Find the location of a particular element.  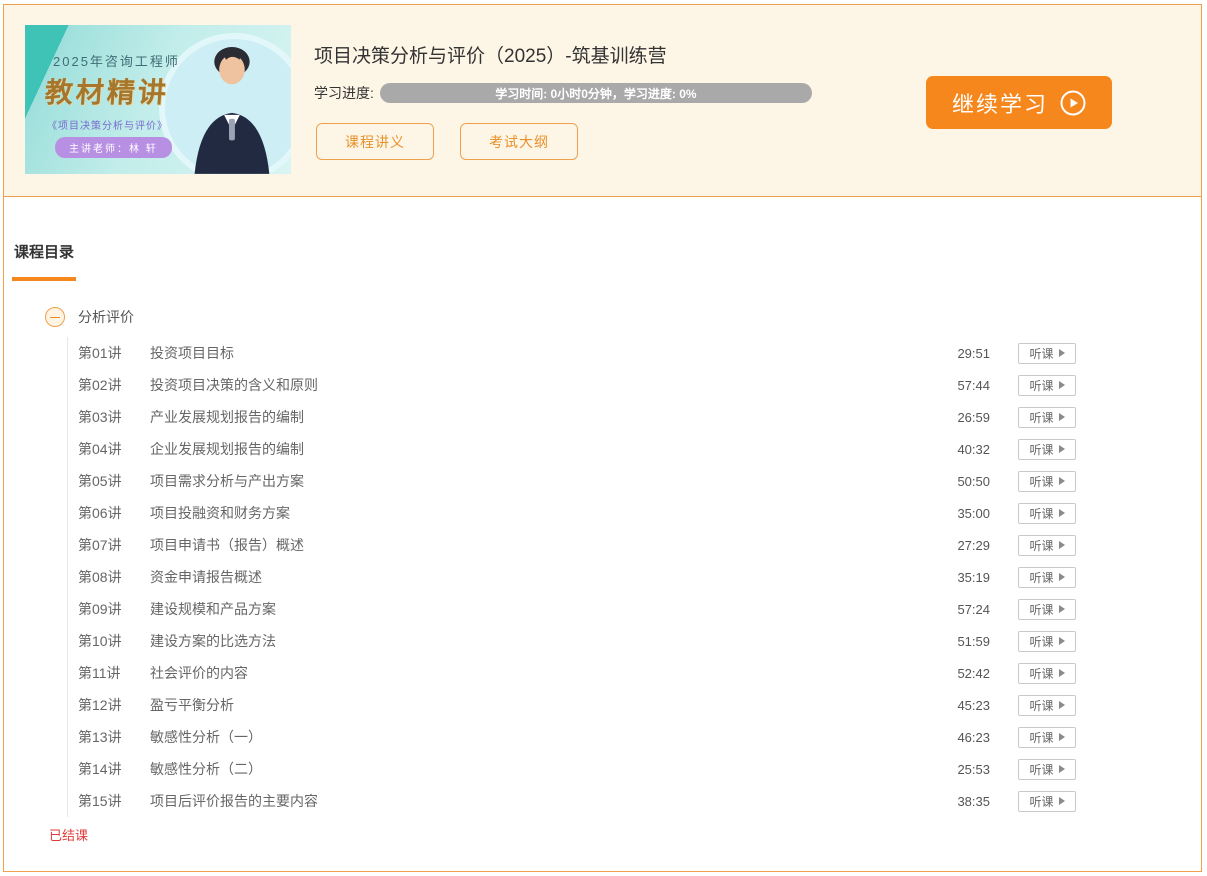

progress-label: 学习进度: is located at coordinates (344, 93).